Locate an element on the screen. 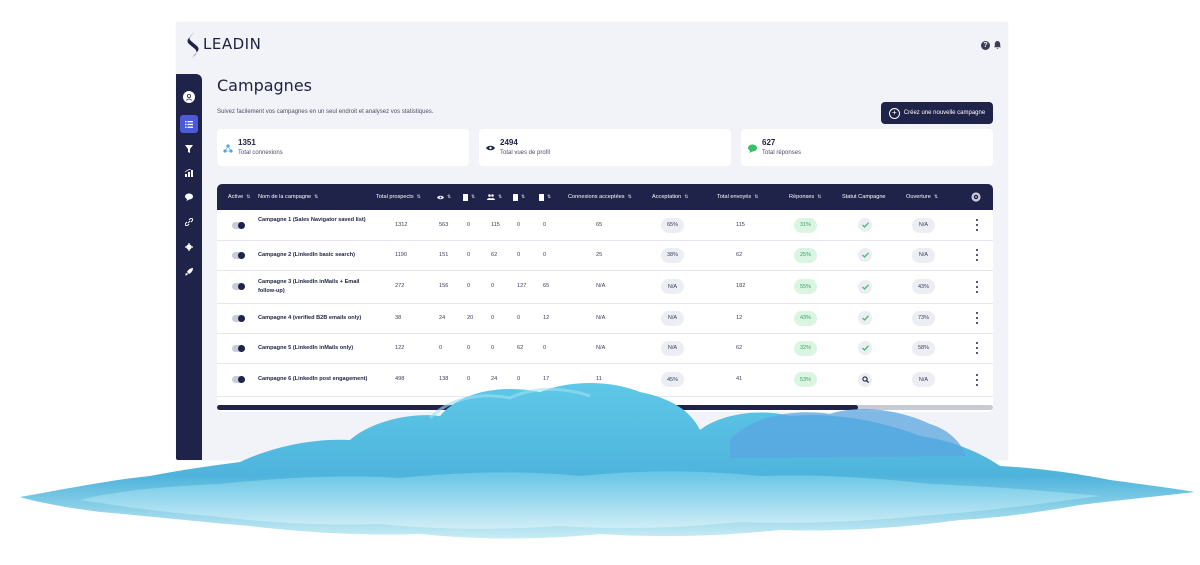 This screenshot has height=565, width=1200. avatar is located at coordinates (189, 97).